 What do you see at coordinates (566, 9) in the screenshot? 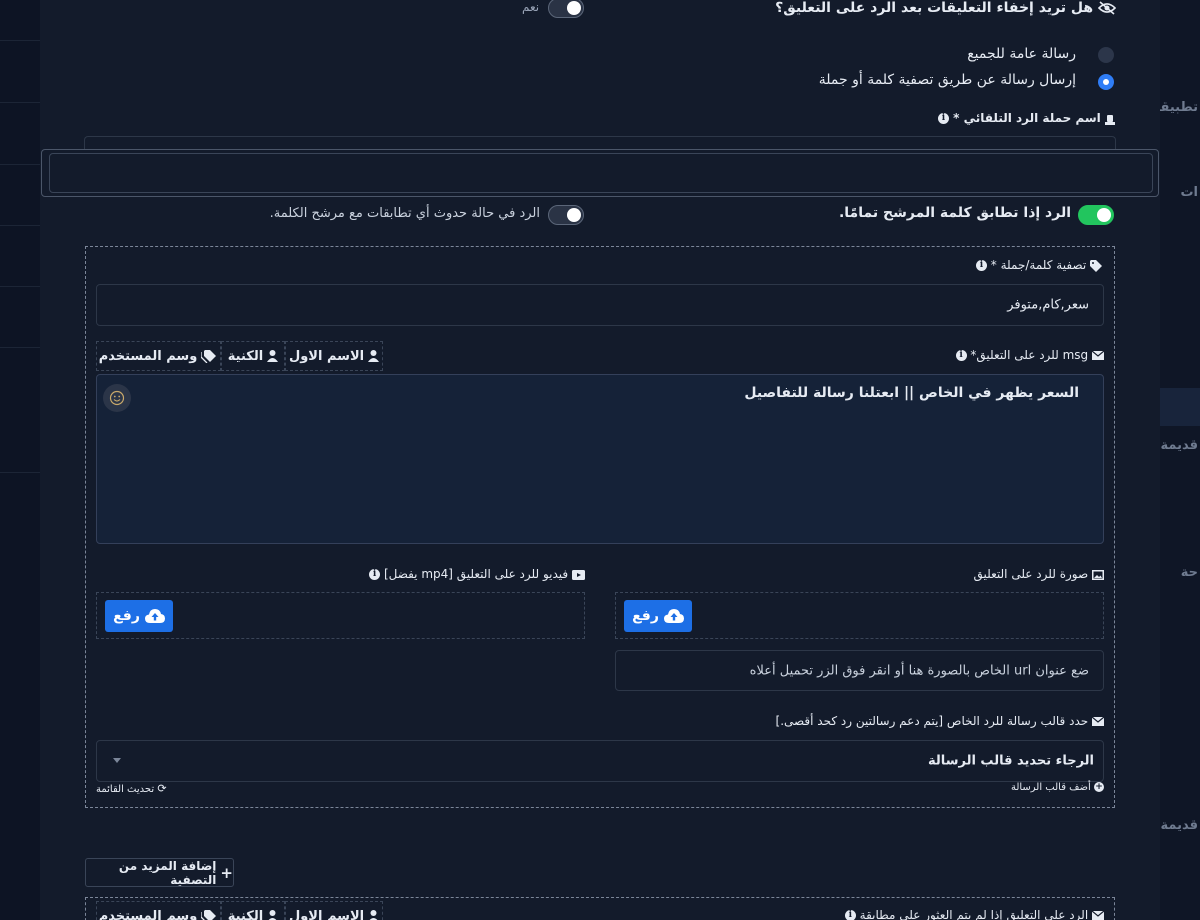
I see `hide-comments-toggle` at bounding box center [566, 9].